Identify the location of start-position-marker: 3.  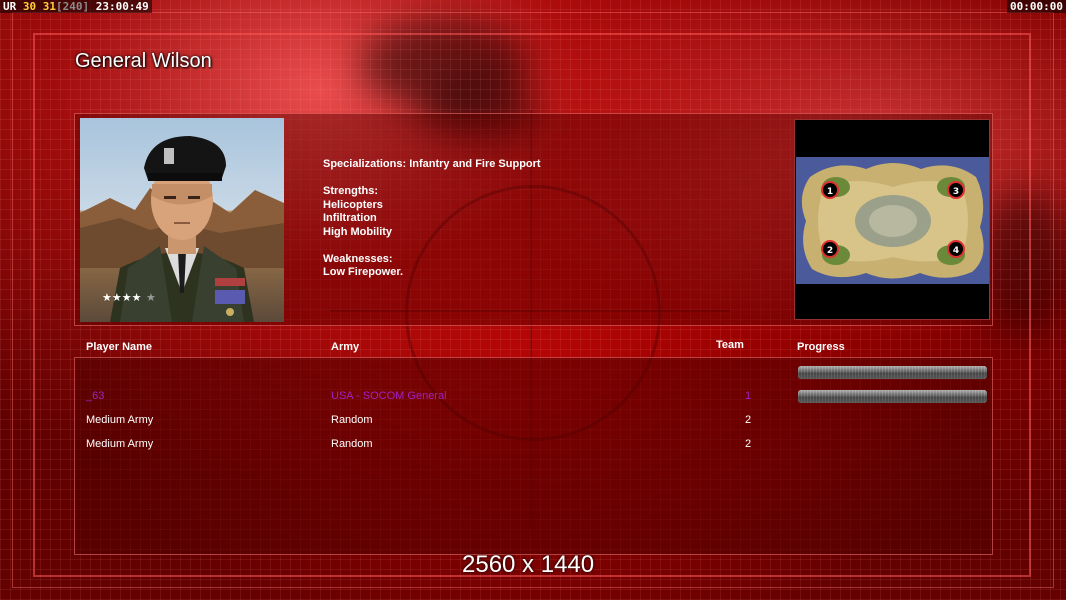
(956, 190).